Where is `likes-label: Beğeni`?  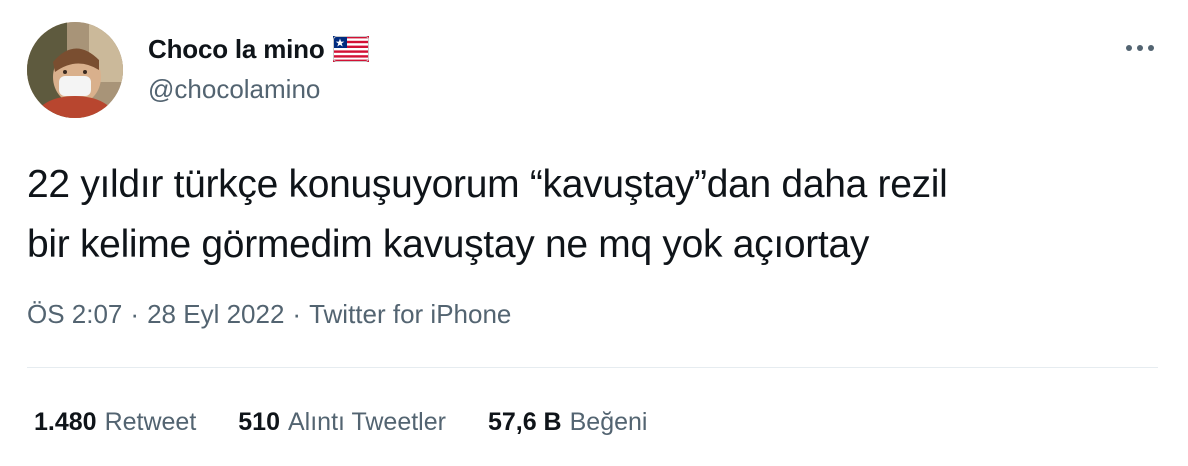 likes-label: Beğeni is located at coordinates (608, 421).